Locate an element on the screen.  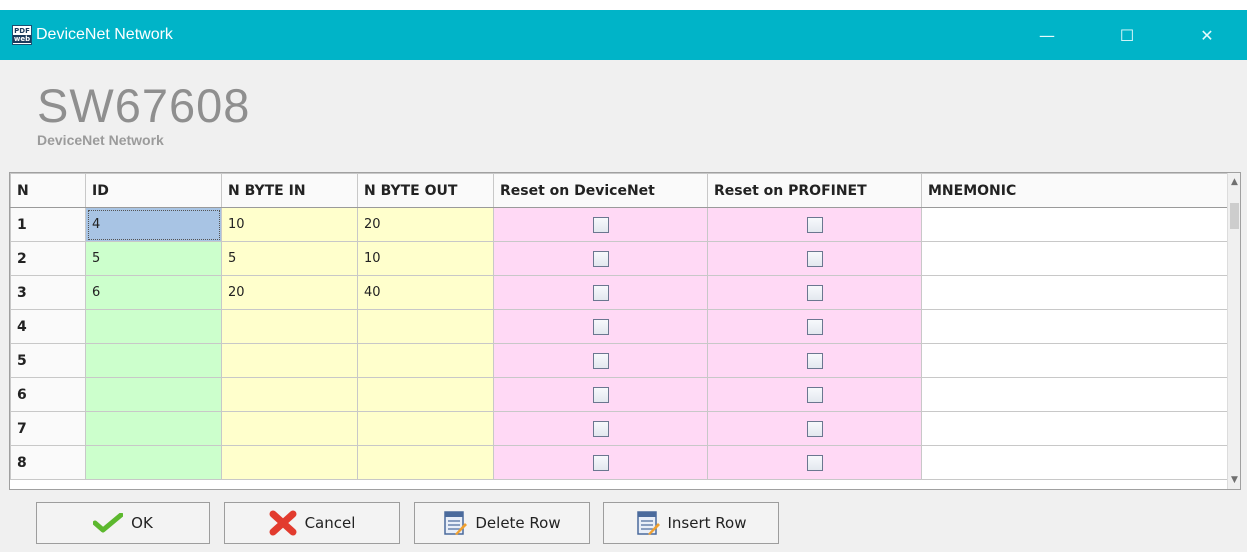
vertical-scrollbar: ▲ ▼ is located at coordinates (1233, 331).